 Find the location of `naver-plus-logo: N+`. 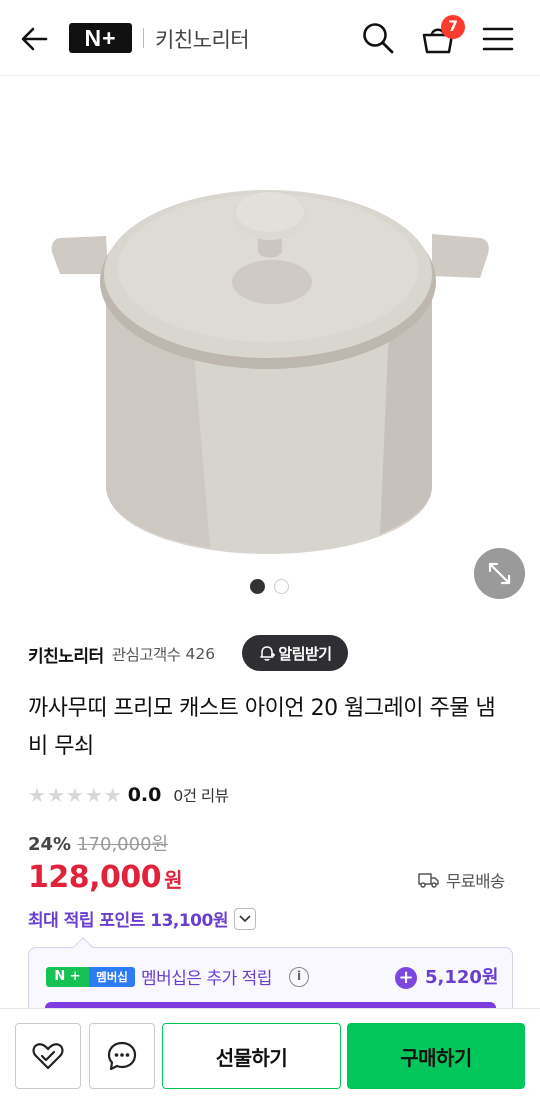

naver-plus-logo: N+ is located at coordinates (100, 38).